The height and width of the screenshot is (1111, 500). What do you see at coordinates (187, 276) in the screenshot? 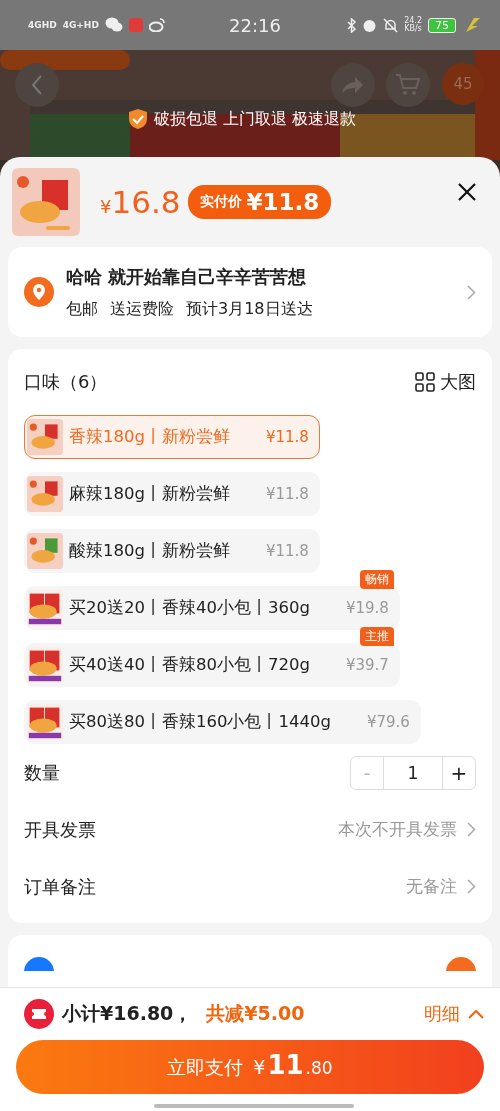
I see `recipient-name: 哈哈 就开始靠自己辛辛苦苦想` at bounding box center [187, 276].